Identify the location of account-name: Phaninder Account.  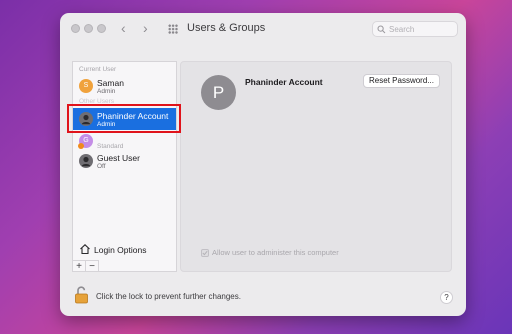
(284, 82).